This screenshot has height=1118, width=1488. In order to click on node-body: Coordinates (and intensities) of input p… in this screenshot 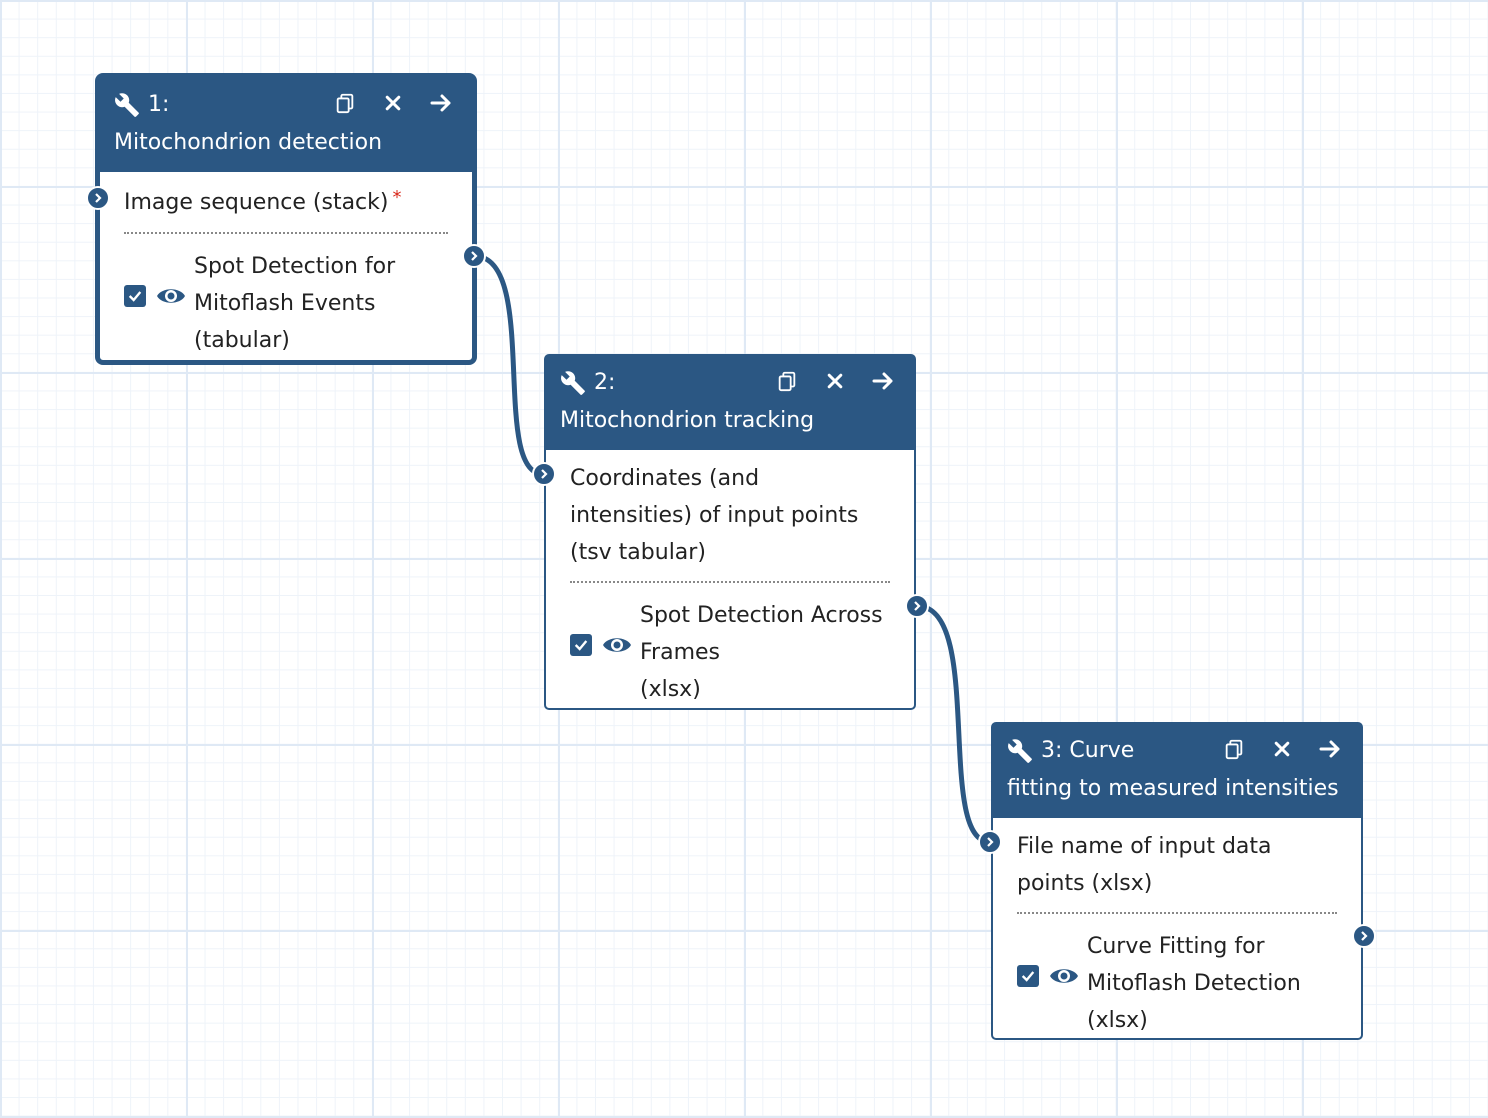, I will do `click(730, 586)`.